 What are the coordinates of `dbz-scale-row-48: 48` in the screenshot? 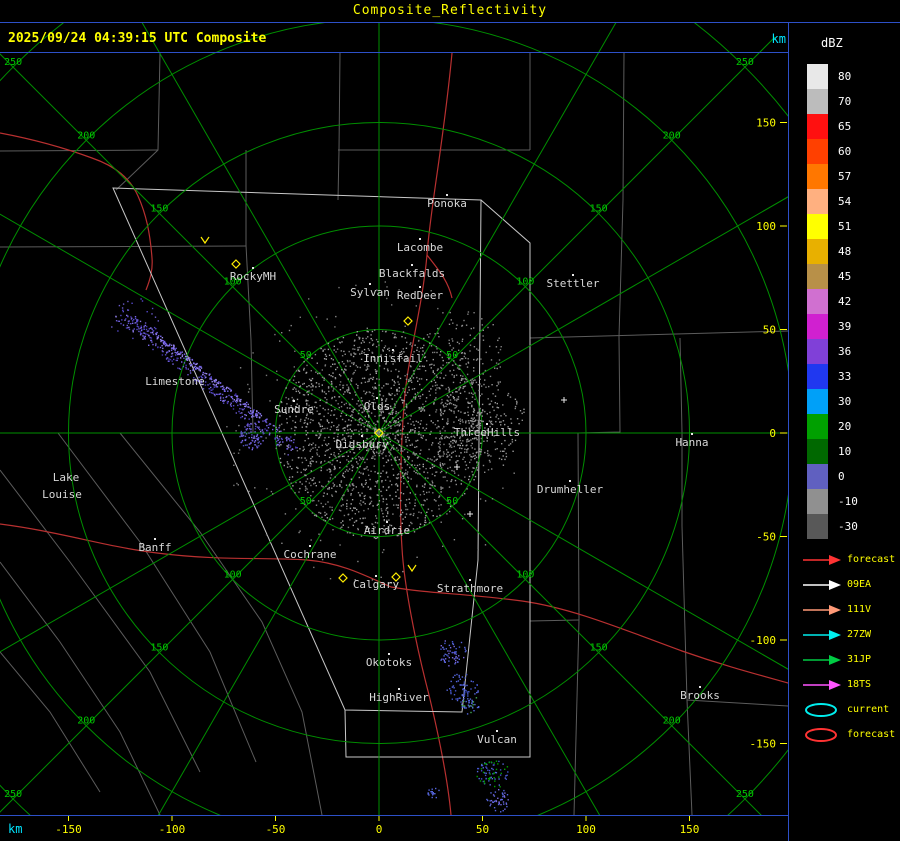 It's located at (852, 251).